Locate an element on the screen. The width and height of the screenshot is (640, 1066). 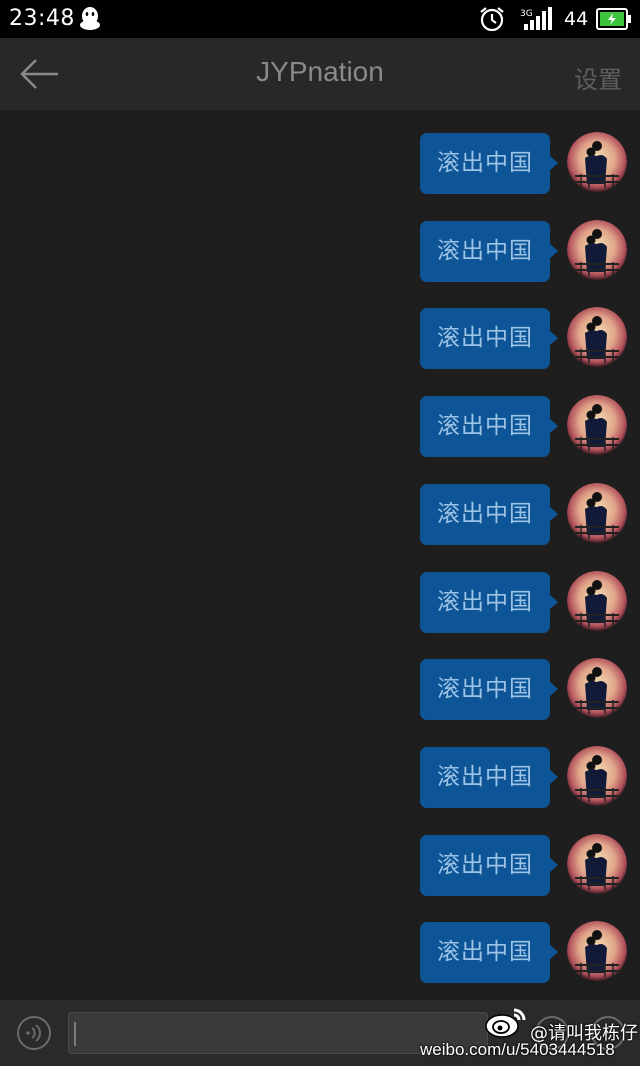
text-caret is located at coordinates (75, 1034).